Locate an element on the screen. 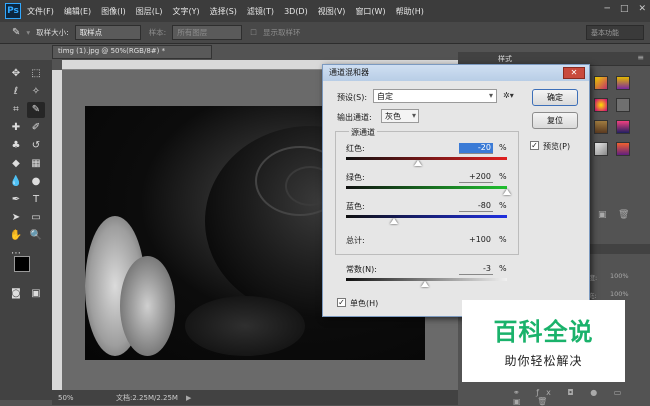 The height and width of the screenshot is (406, 650). output-channel-select: 灰色 ▾ is located at coordinates (400, 116).